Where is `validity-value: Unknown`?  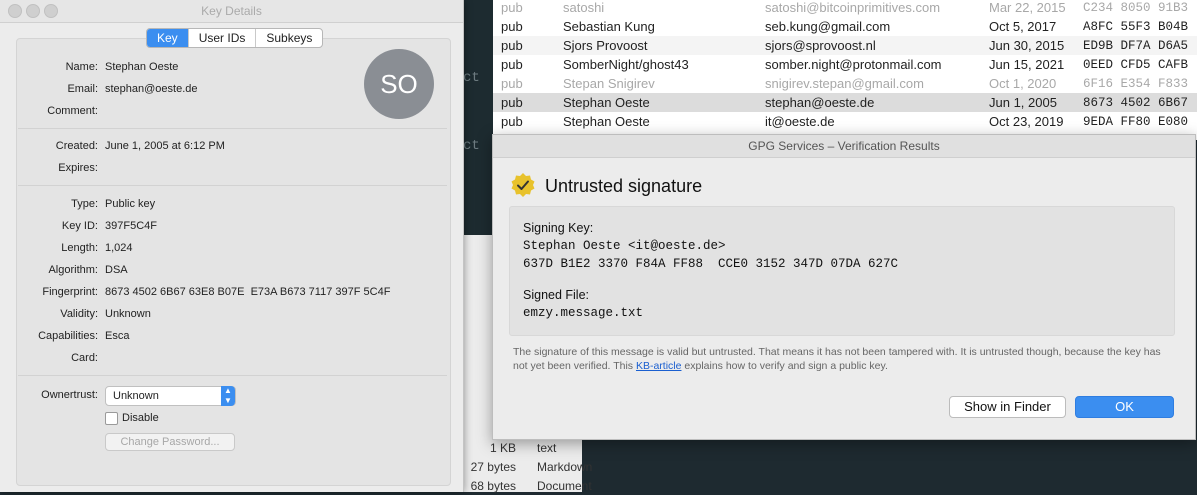 validity-value: Unknown is located at coordinates (128, 314).